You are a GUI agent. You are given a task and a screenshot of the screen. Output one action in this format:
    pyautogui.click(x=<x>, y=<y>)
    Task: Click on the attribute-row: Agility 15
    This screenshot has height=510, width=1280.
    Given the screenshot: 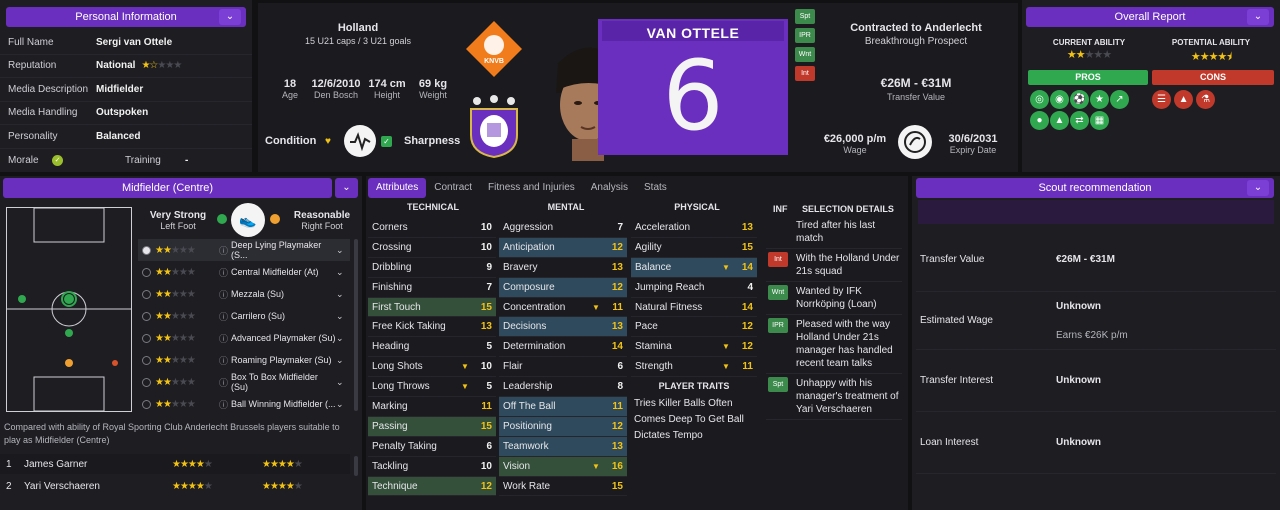 What is the action you would take?
    pyautogui.click(x=694, y=248)
    